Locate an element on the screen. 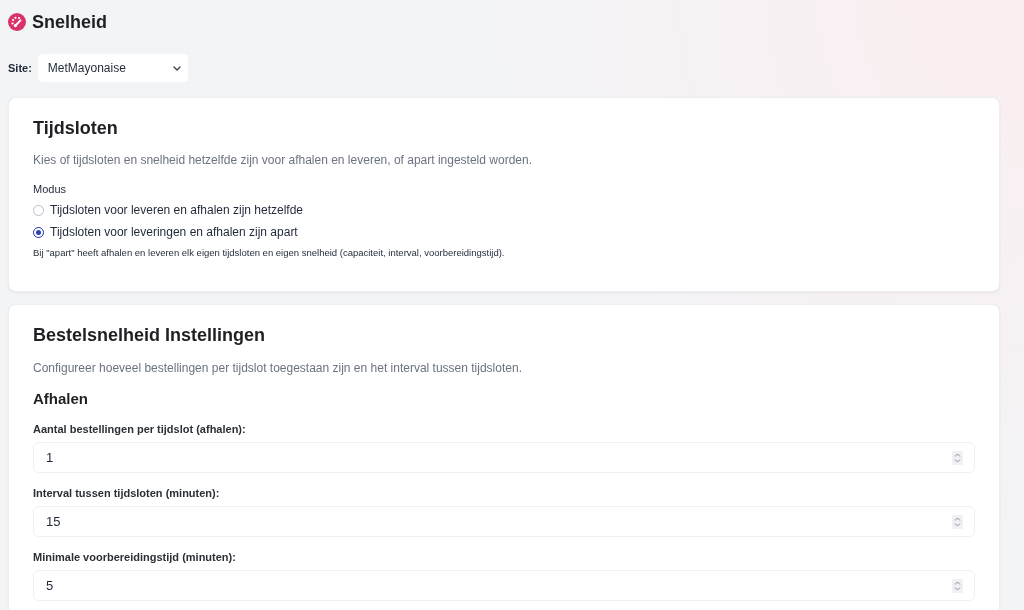 The image size is (1024, 610). page-title: Snelheid is located at coordinates (69, 22).